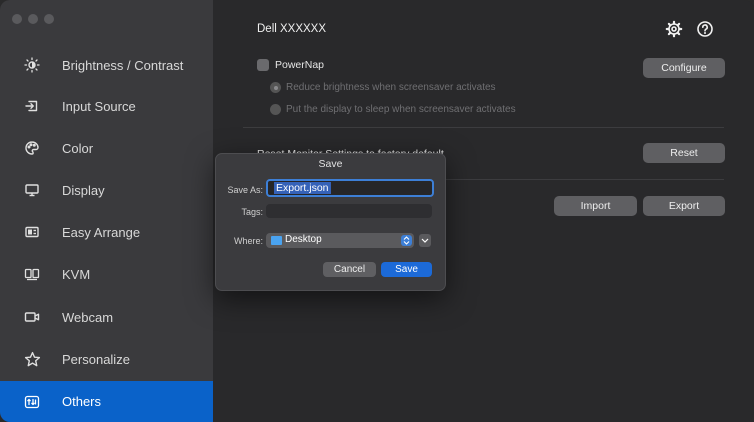 The height and width of the screenshot is (422, 754). What do you see at coordinates (674, 29) in the screenshot?
I see `gear-icon` at bounding box center [674, 29].